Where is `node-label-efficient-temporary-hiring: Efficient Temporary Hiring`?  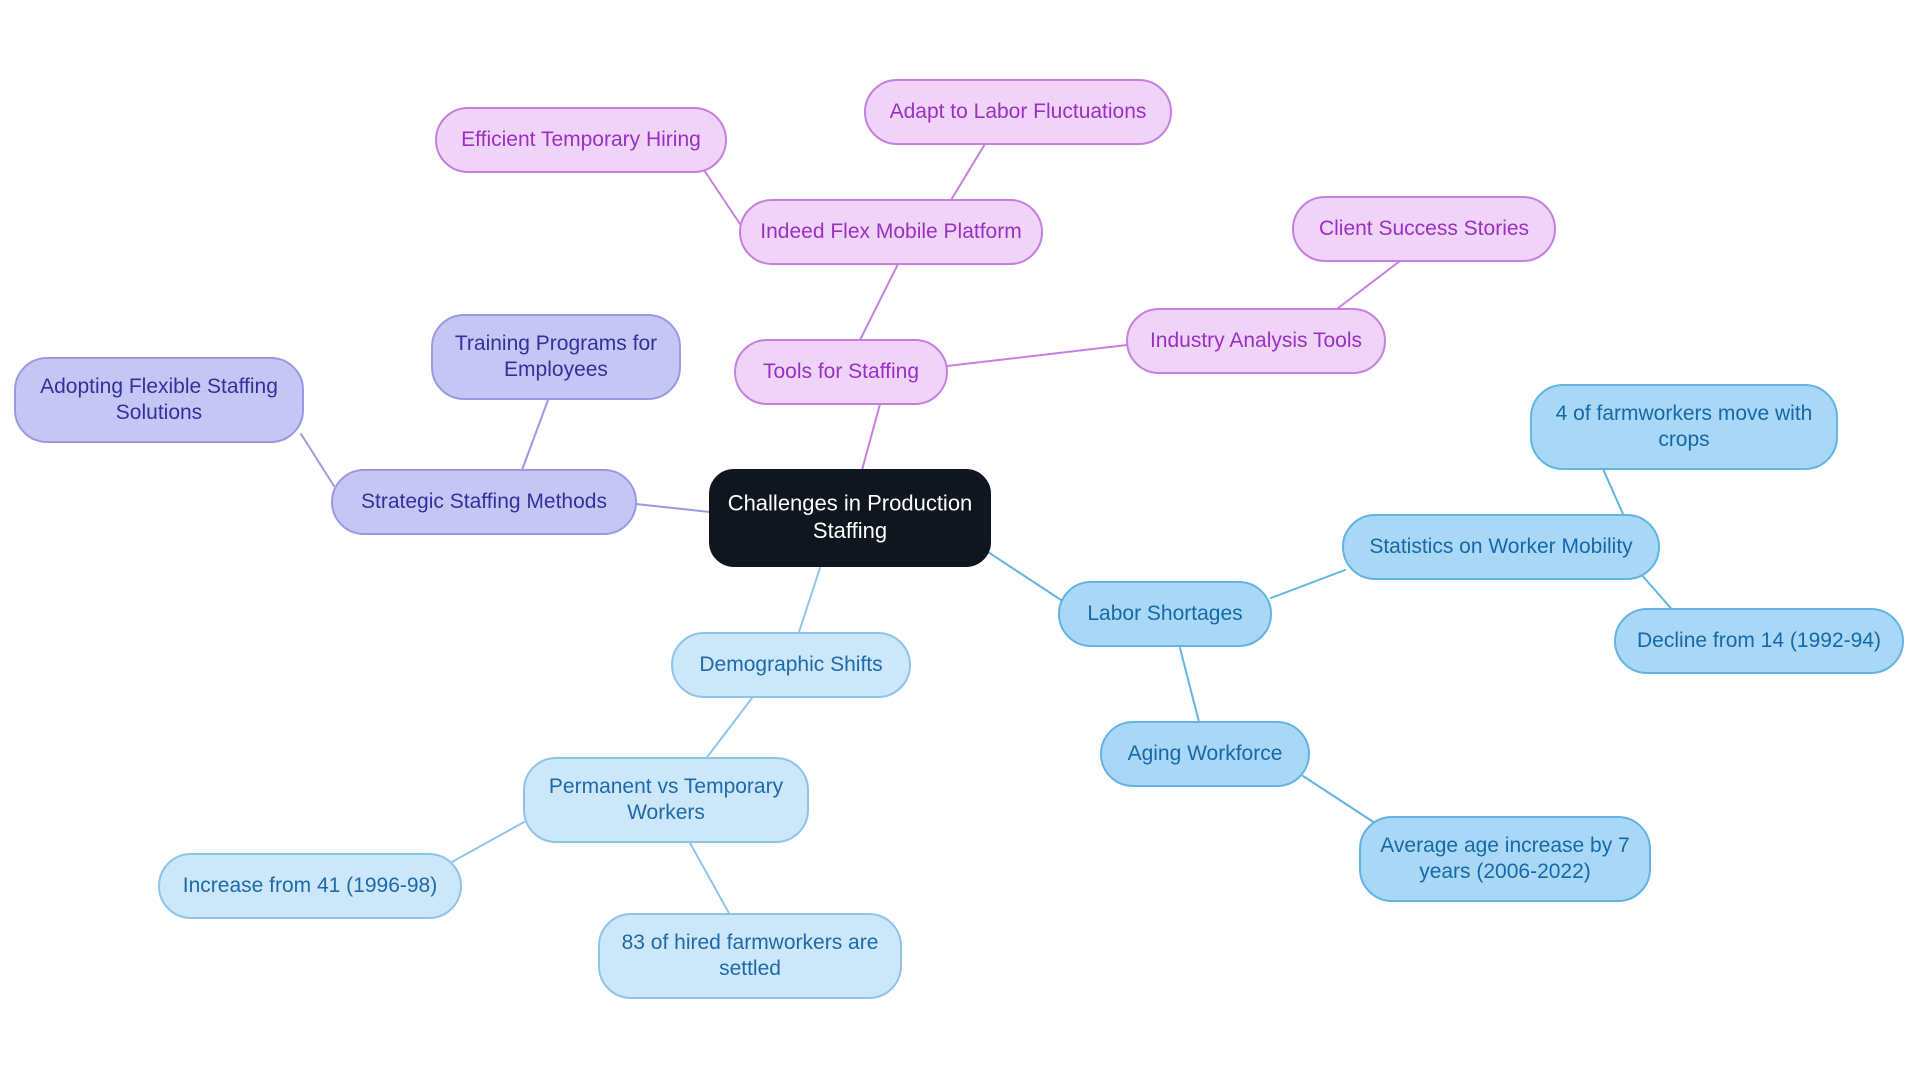 node-label-efficient-temporary-hiring: Efficient Temporary Hiring is located at coordinates (581, 139).